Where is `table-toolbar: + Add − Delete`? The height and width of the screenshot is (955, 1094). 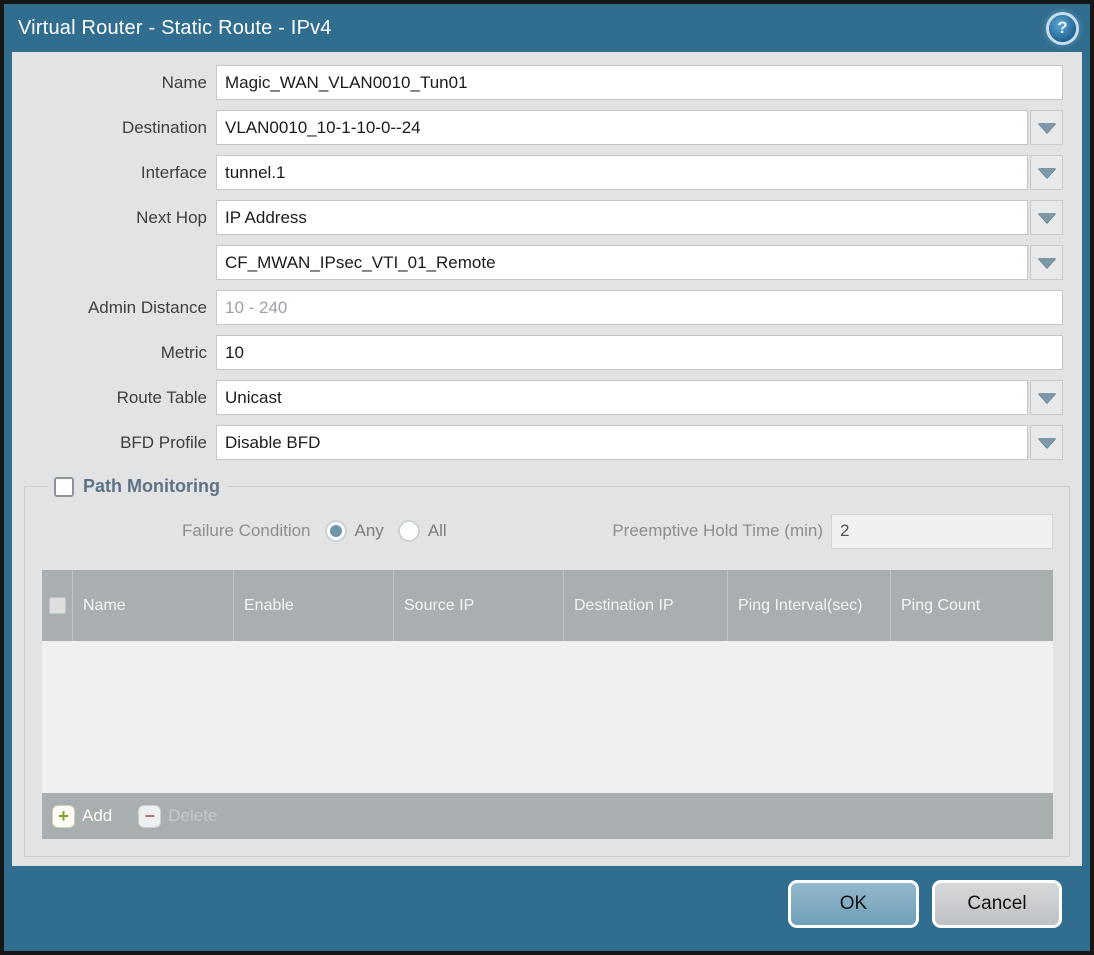 table-toolbar: + Add − Delete is located at coordinates (547, 816).